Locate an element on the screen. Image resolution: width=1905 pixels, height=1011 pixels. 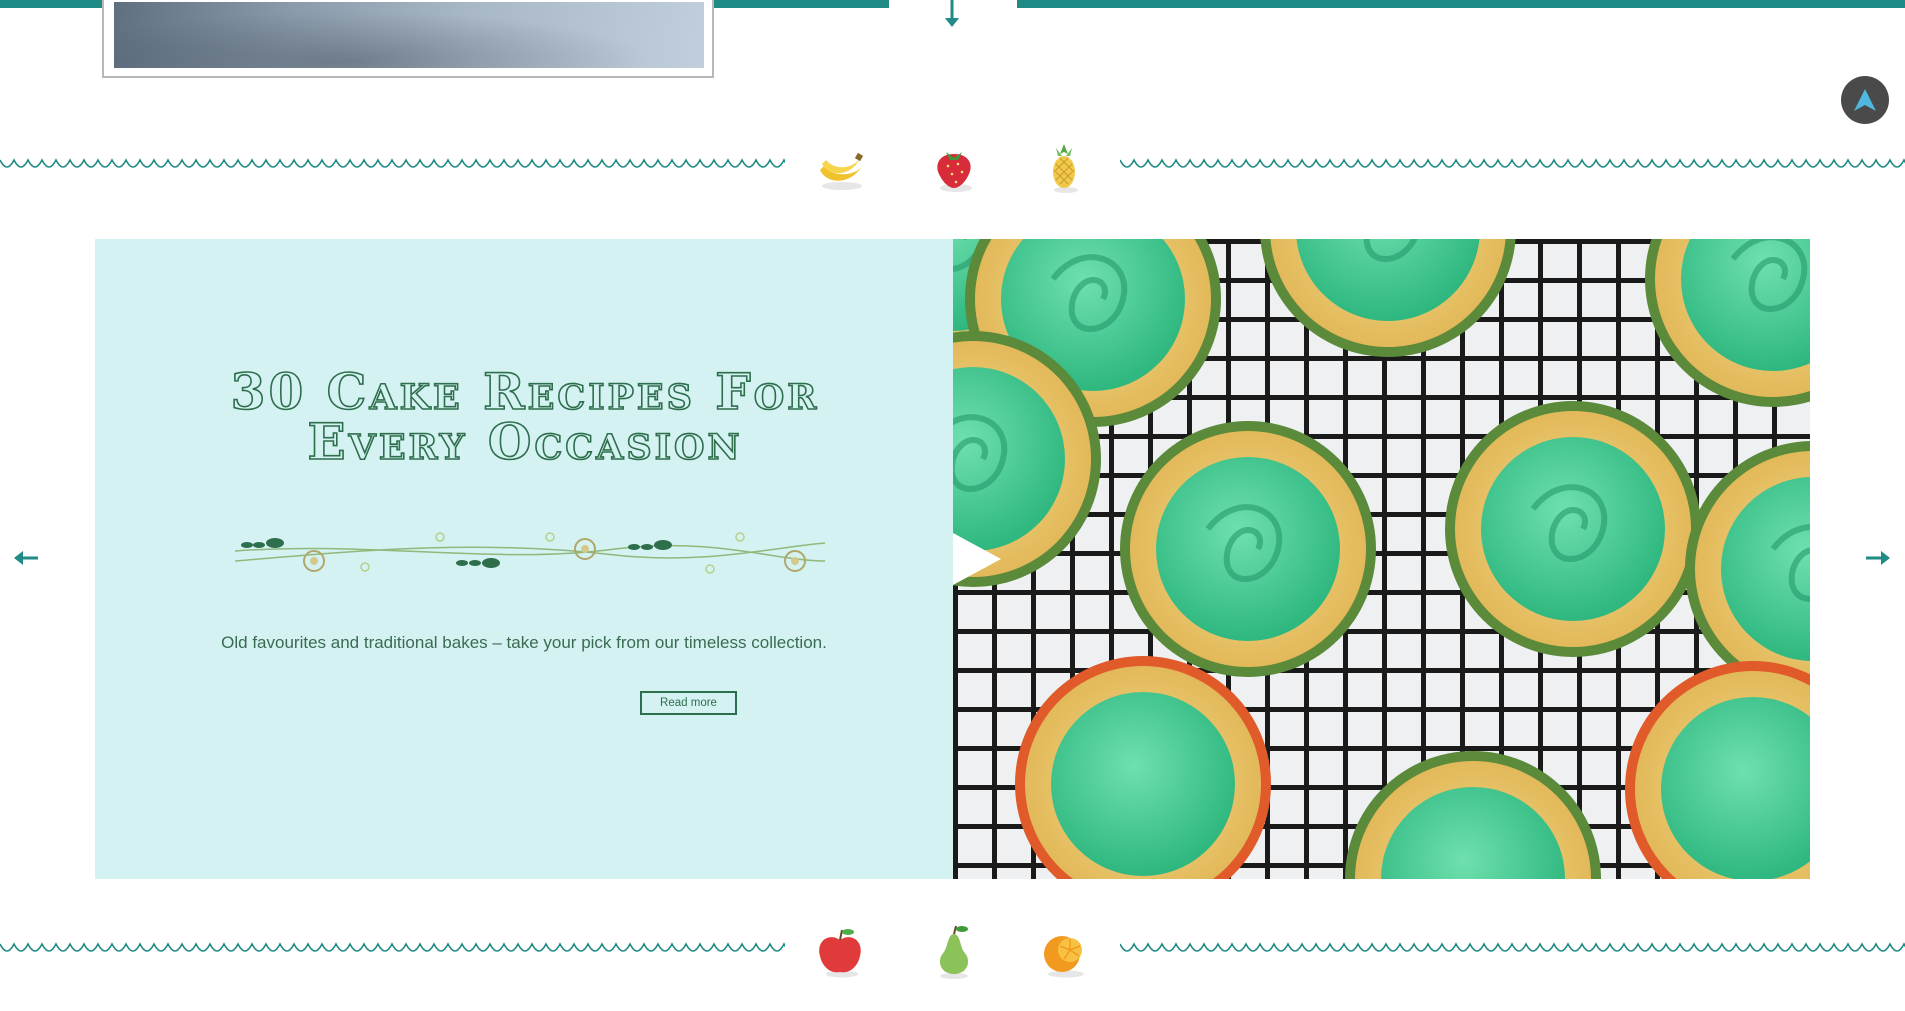
scroll-to-top-button is located at coordinates (1865, 100).